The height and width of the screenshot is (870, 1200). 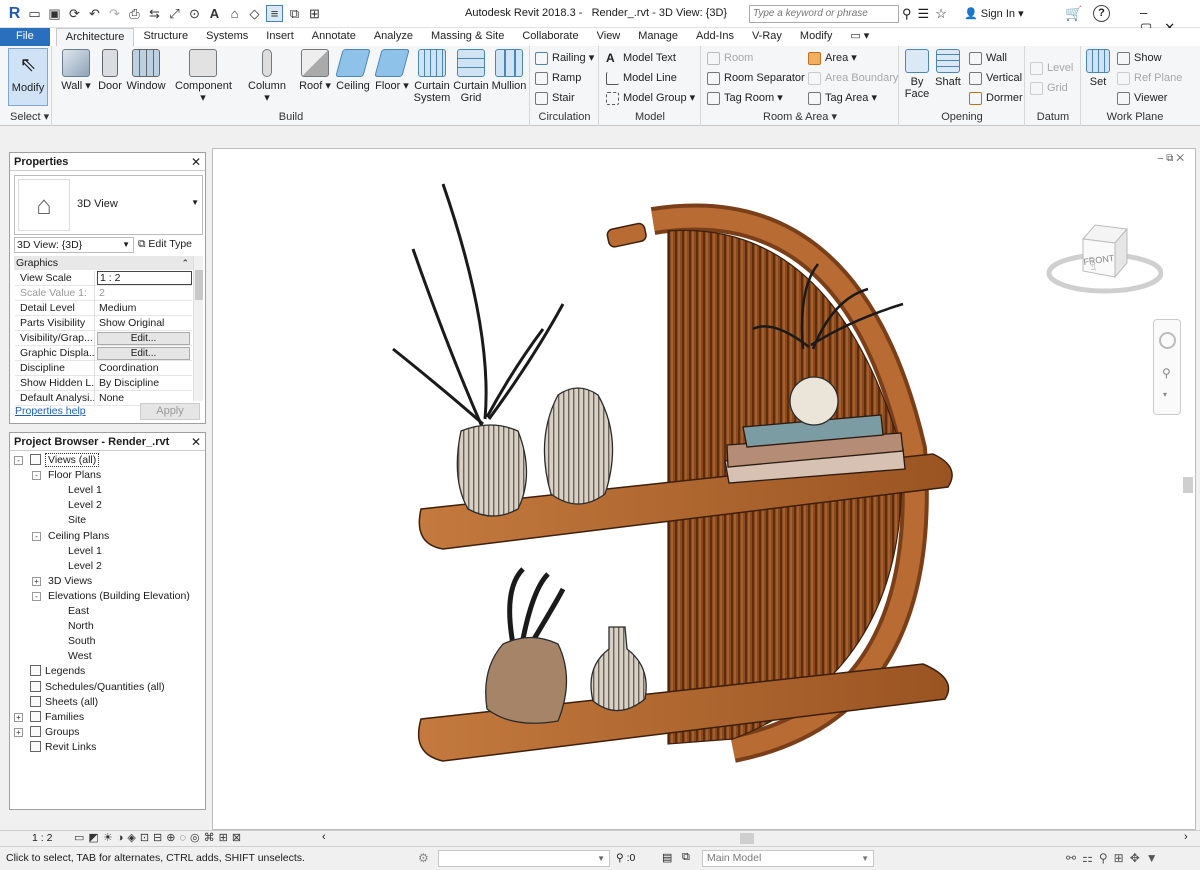 I want to click on curtain-system-button: Curtain System, so click(x=432, y=76).